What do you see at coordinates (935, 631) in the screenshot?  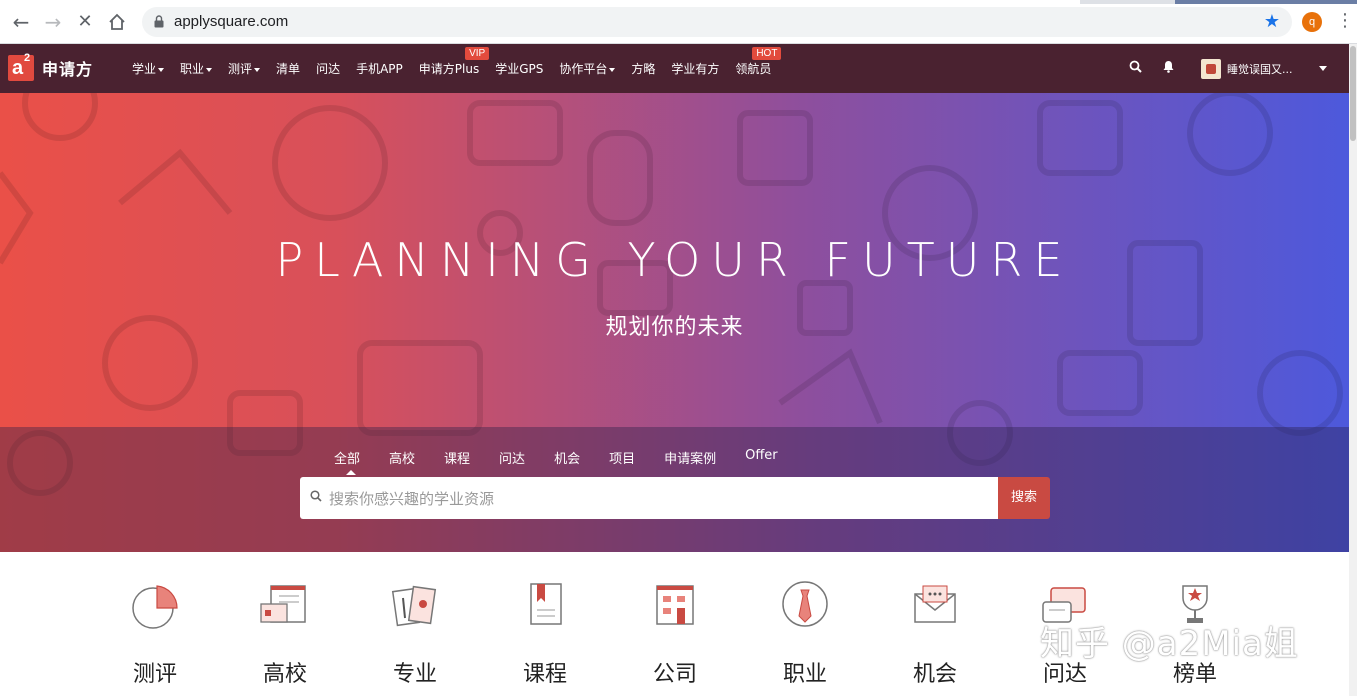 I see `category-6: 机会` at bounding box center [935, 631].